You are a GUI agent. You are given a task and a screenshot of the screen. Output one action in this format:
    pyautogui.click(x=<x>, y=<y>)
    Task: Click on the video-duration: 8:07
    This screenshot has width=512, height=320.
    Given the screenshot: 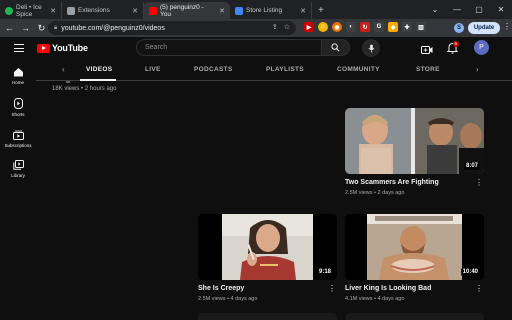 What is the action you would take?
    pyautogui.click(x=471, y=166)
    